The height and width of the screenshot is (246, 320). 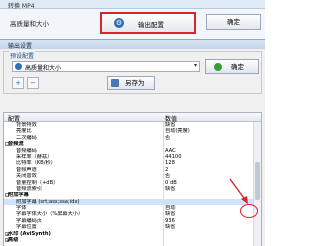 I want to click on annotation-arrow-icon, so click(x=238, y=191).